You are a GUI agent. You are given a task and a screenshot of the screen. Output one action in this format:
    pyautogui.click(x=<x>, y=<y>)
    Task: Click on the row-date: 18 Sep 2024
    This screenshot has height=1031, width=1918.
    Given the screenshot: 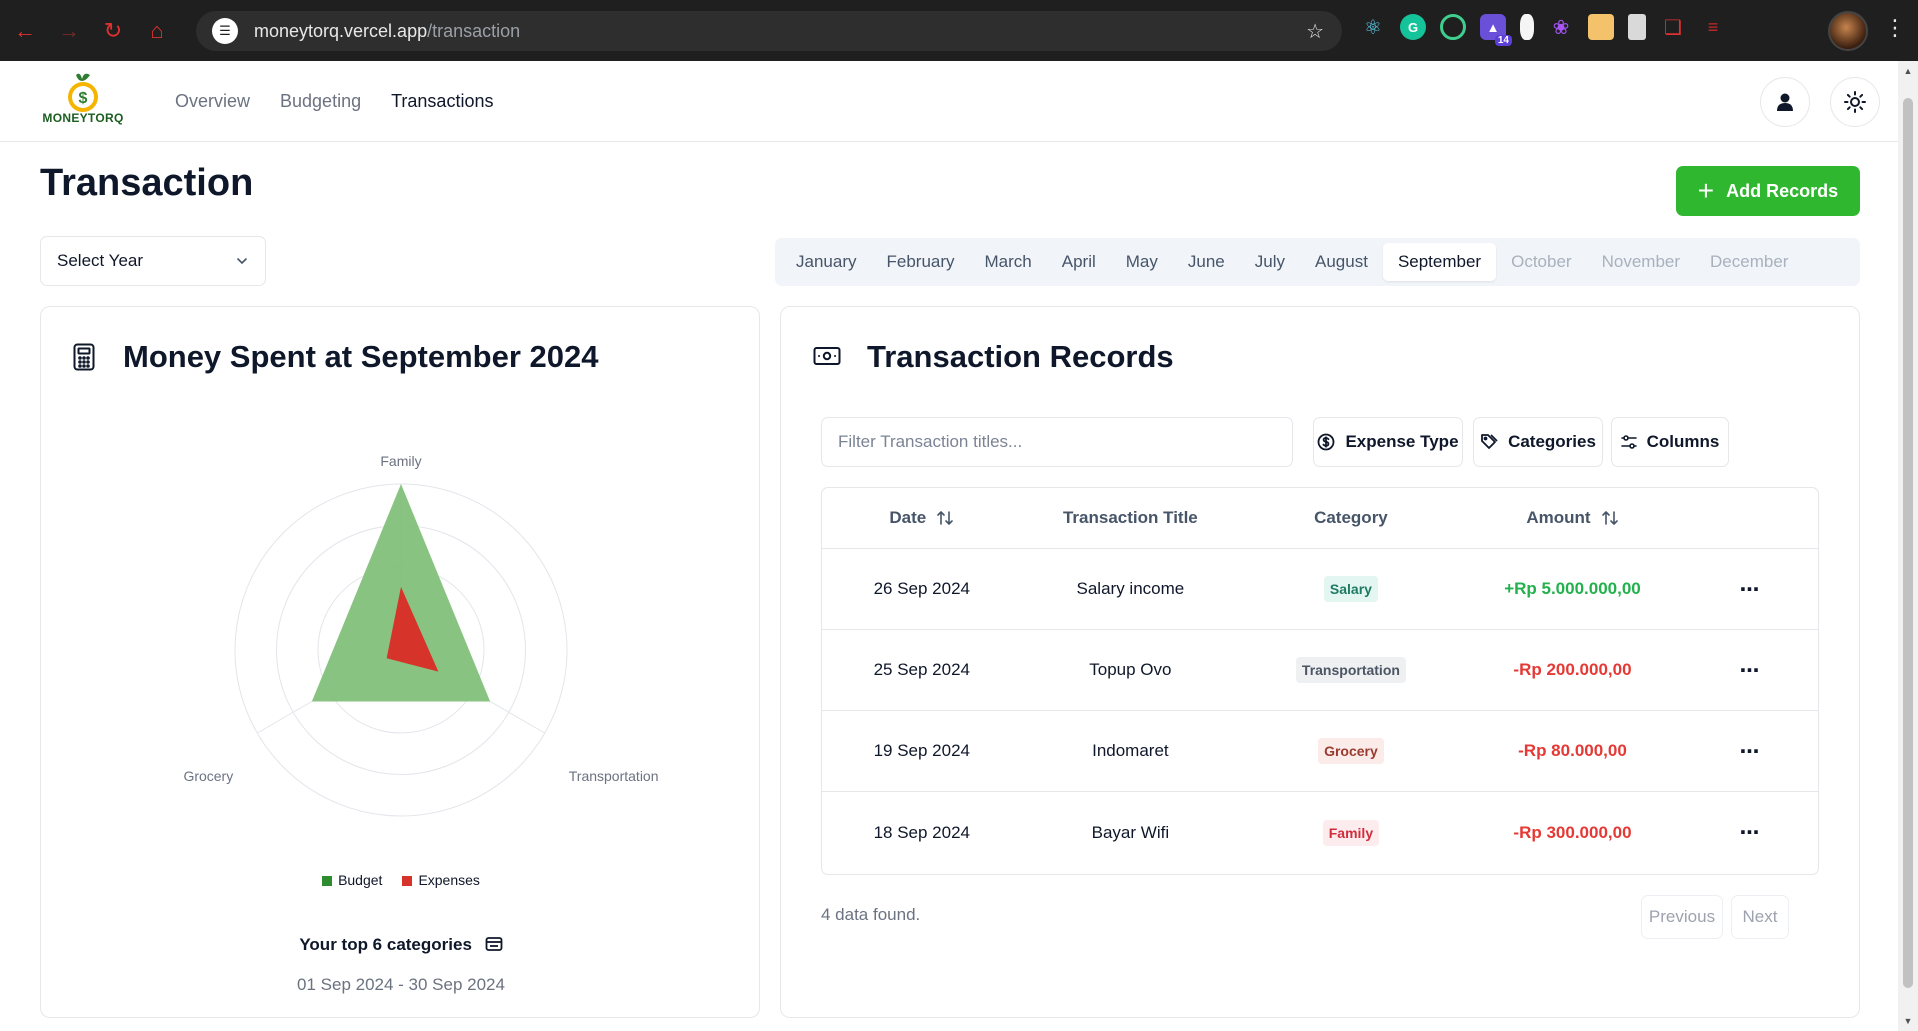 What is the action you would take?
    pyautogui.click(x=921, y=832)
    